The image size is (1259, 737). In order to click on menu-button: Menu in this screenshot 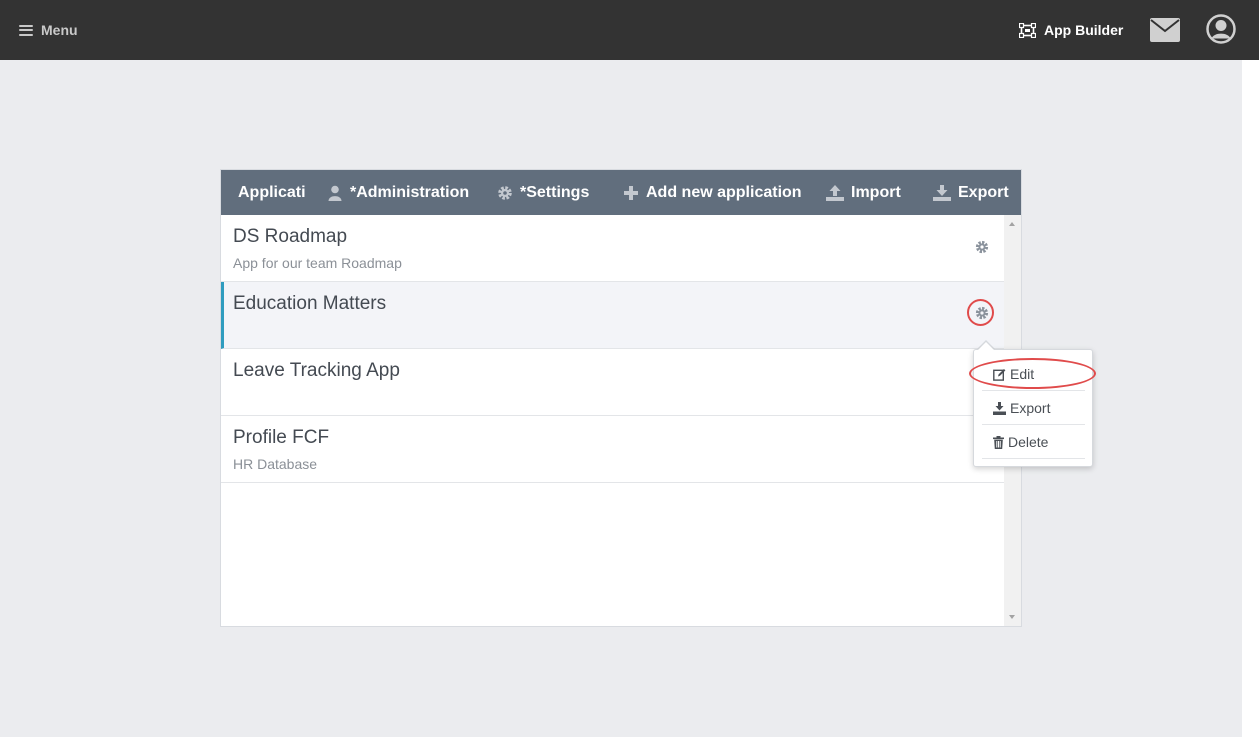, I will do `click(48, 30)`.